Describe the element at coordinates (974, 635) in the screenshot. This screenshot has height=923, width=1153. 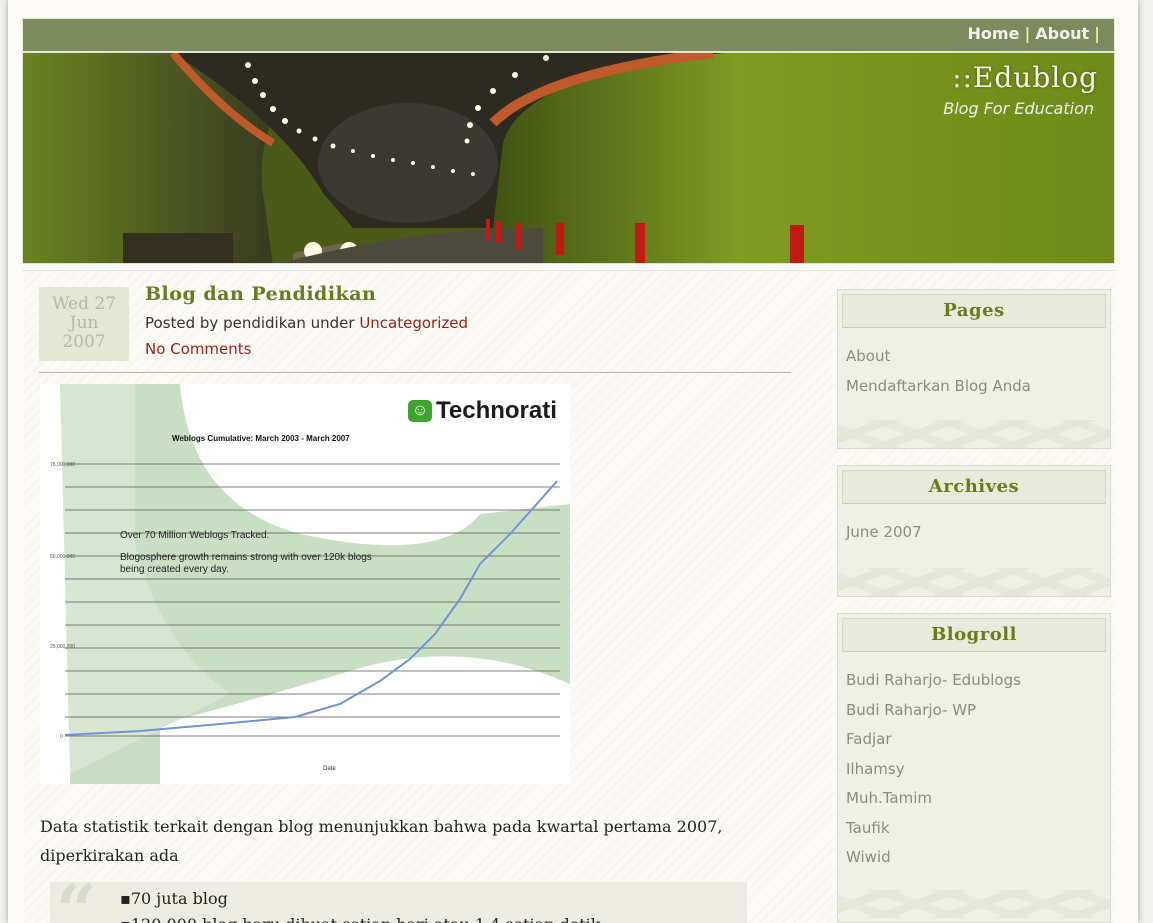
I see `widget-title: Blogroll` at that location.